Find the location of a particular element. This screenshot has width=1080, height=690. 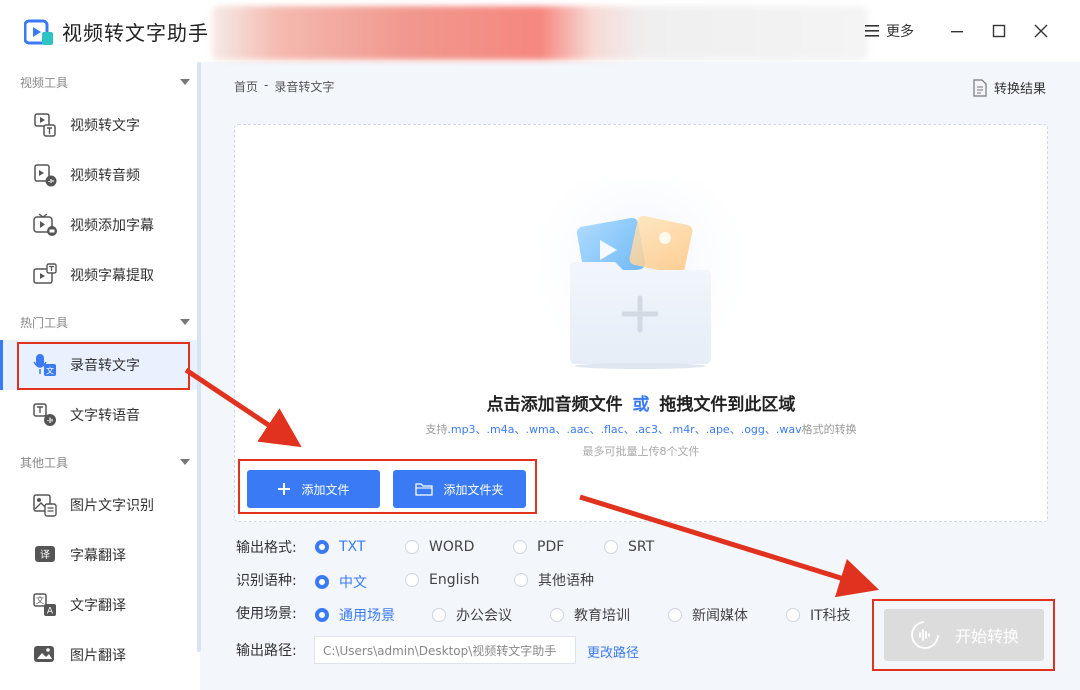

scene-radio-general: 通用场景 is located at coordinates (355, 615).